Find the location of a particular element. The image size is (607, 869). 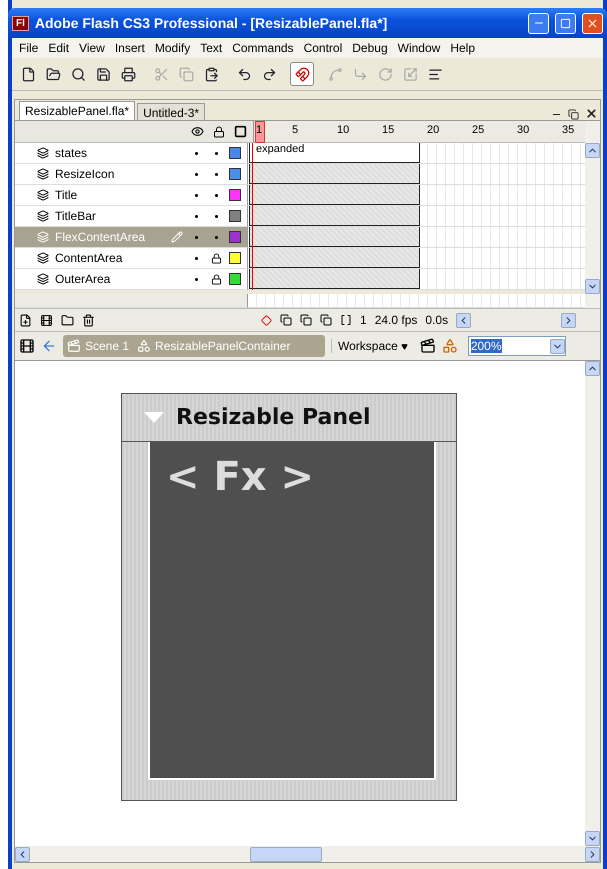

menu-item: Commands is located at coordinates (263, 48).